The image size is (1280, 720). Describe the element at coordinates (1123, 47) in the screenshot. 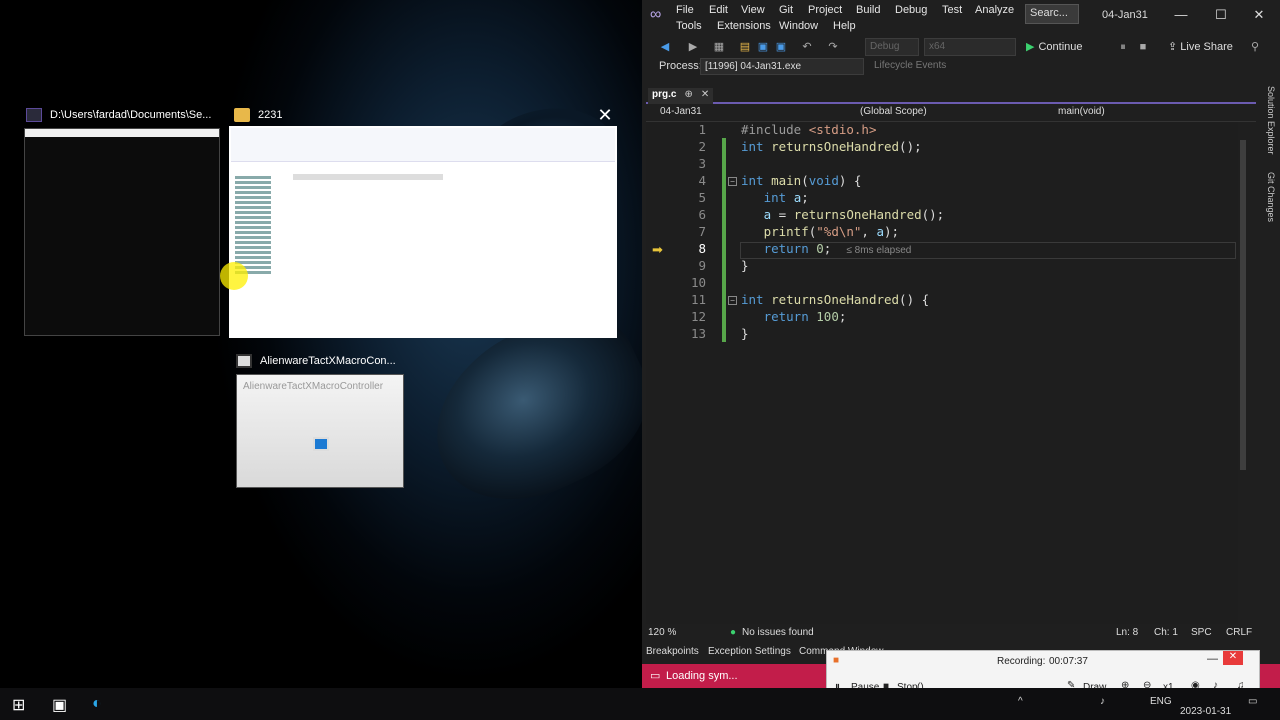

I see `break-all-icon: ⏸` at that location.